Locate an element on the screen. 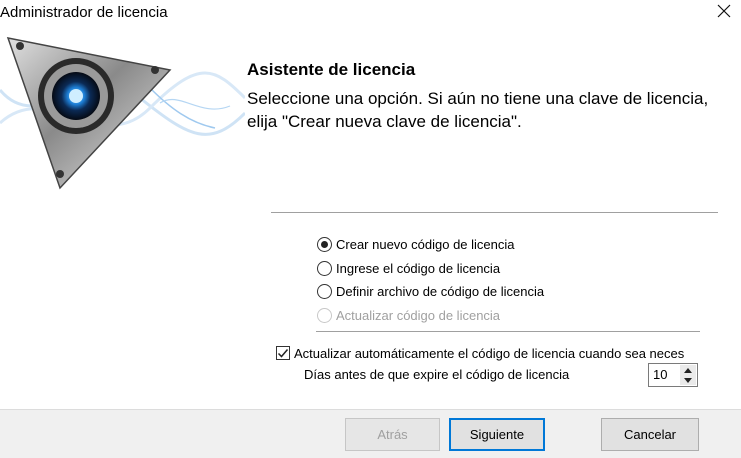  window-title: Administrador de licencia is located at coordinates (84, 12).